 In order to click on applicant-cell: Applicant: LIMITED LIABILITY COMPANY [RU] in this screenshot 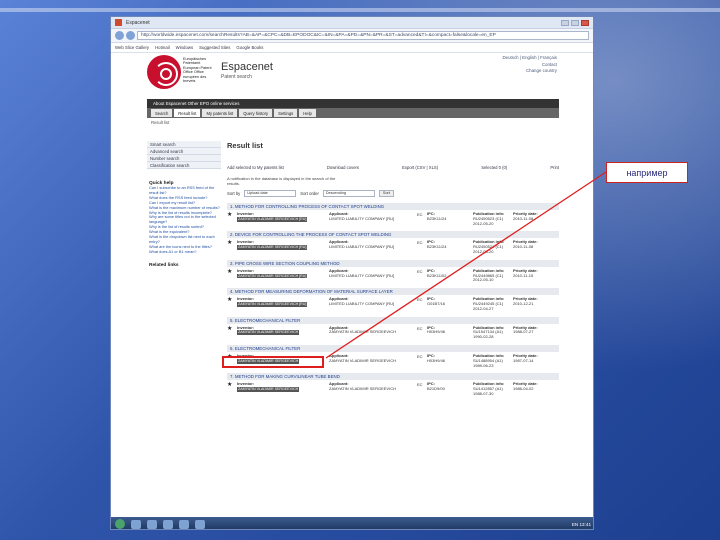, I will do `click(373, 303)`.